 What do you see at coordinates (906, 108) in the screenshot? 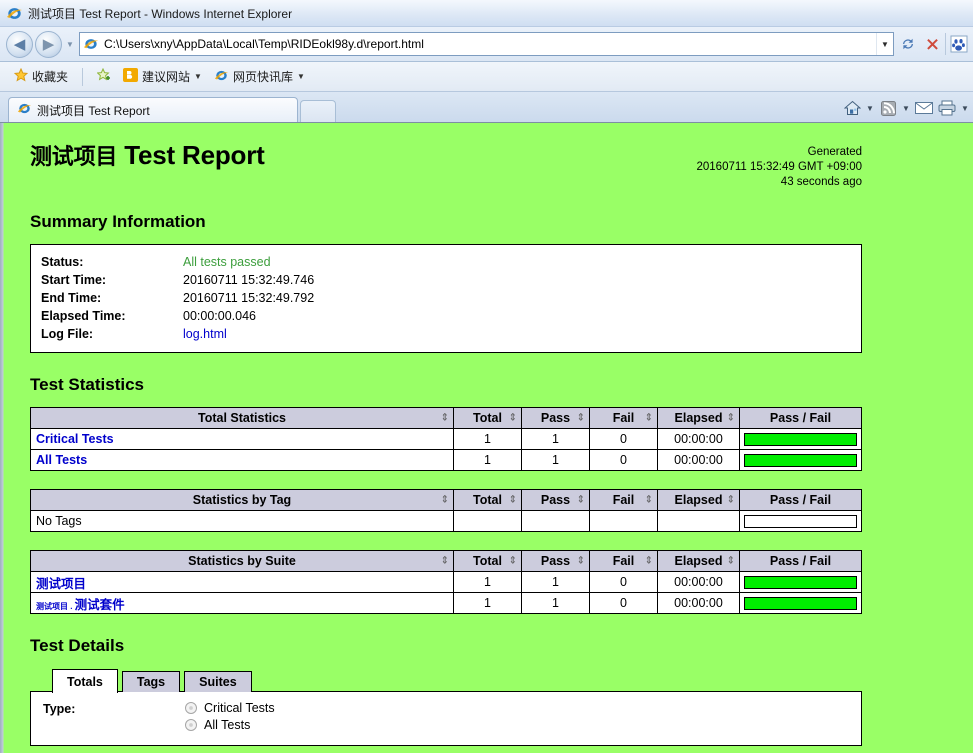
I see `feeds-chevron-down-icon: ▼` at bounding box center [906, 108].